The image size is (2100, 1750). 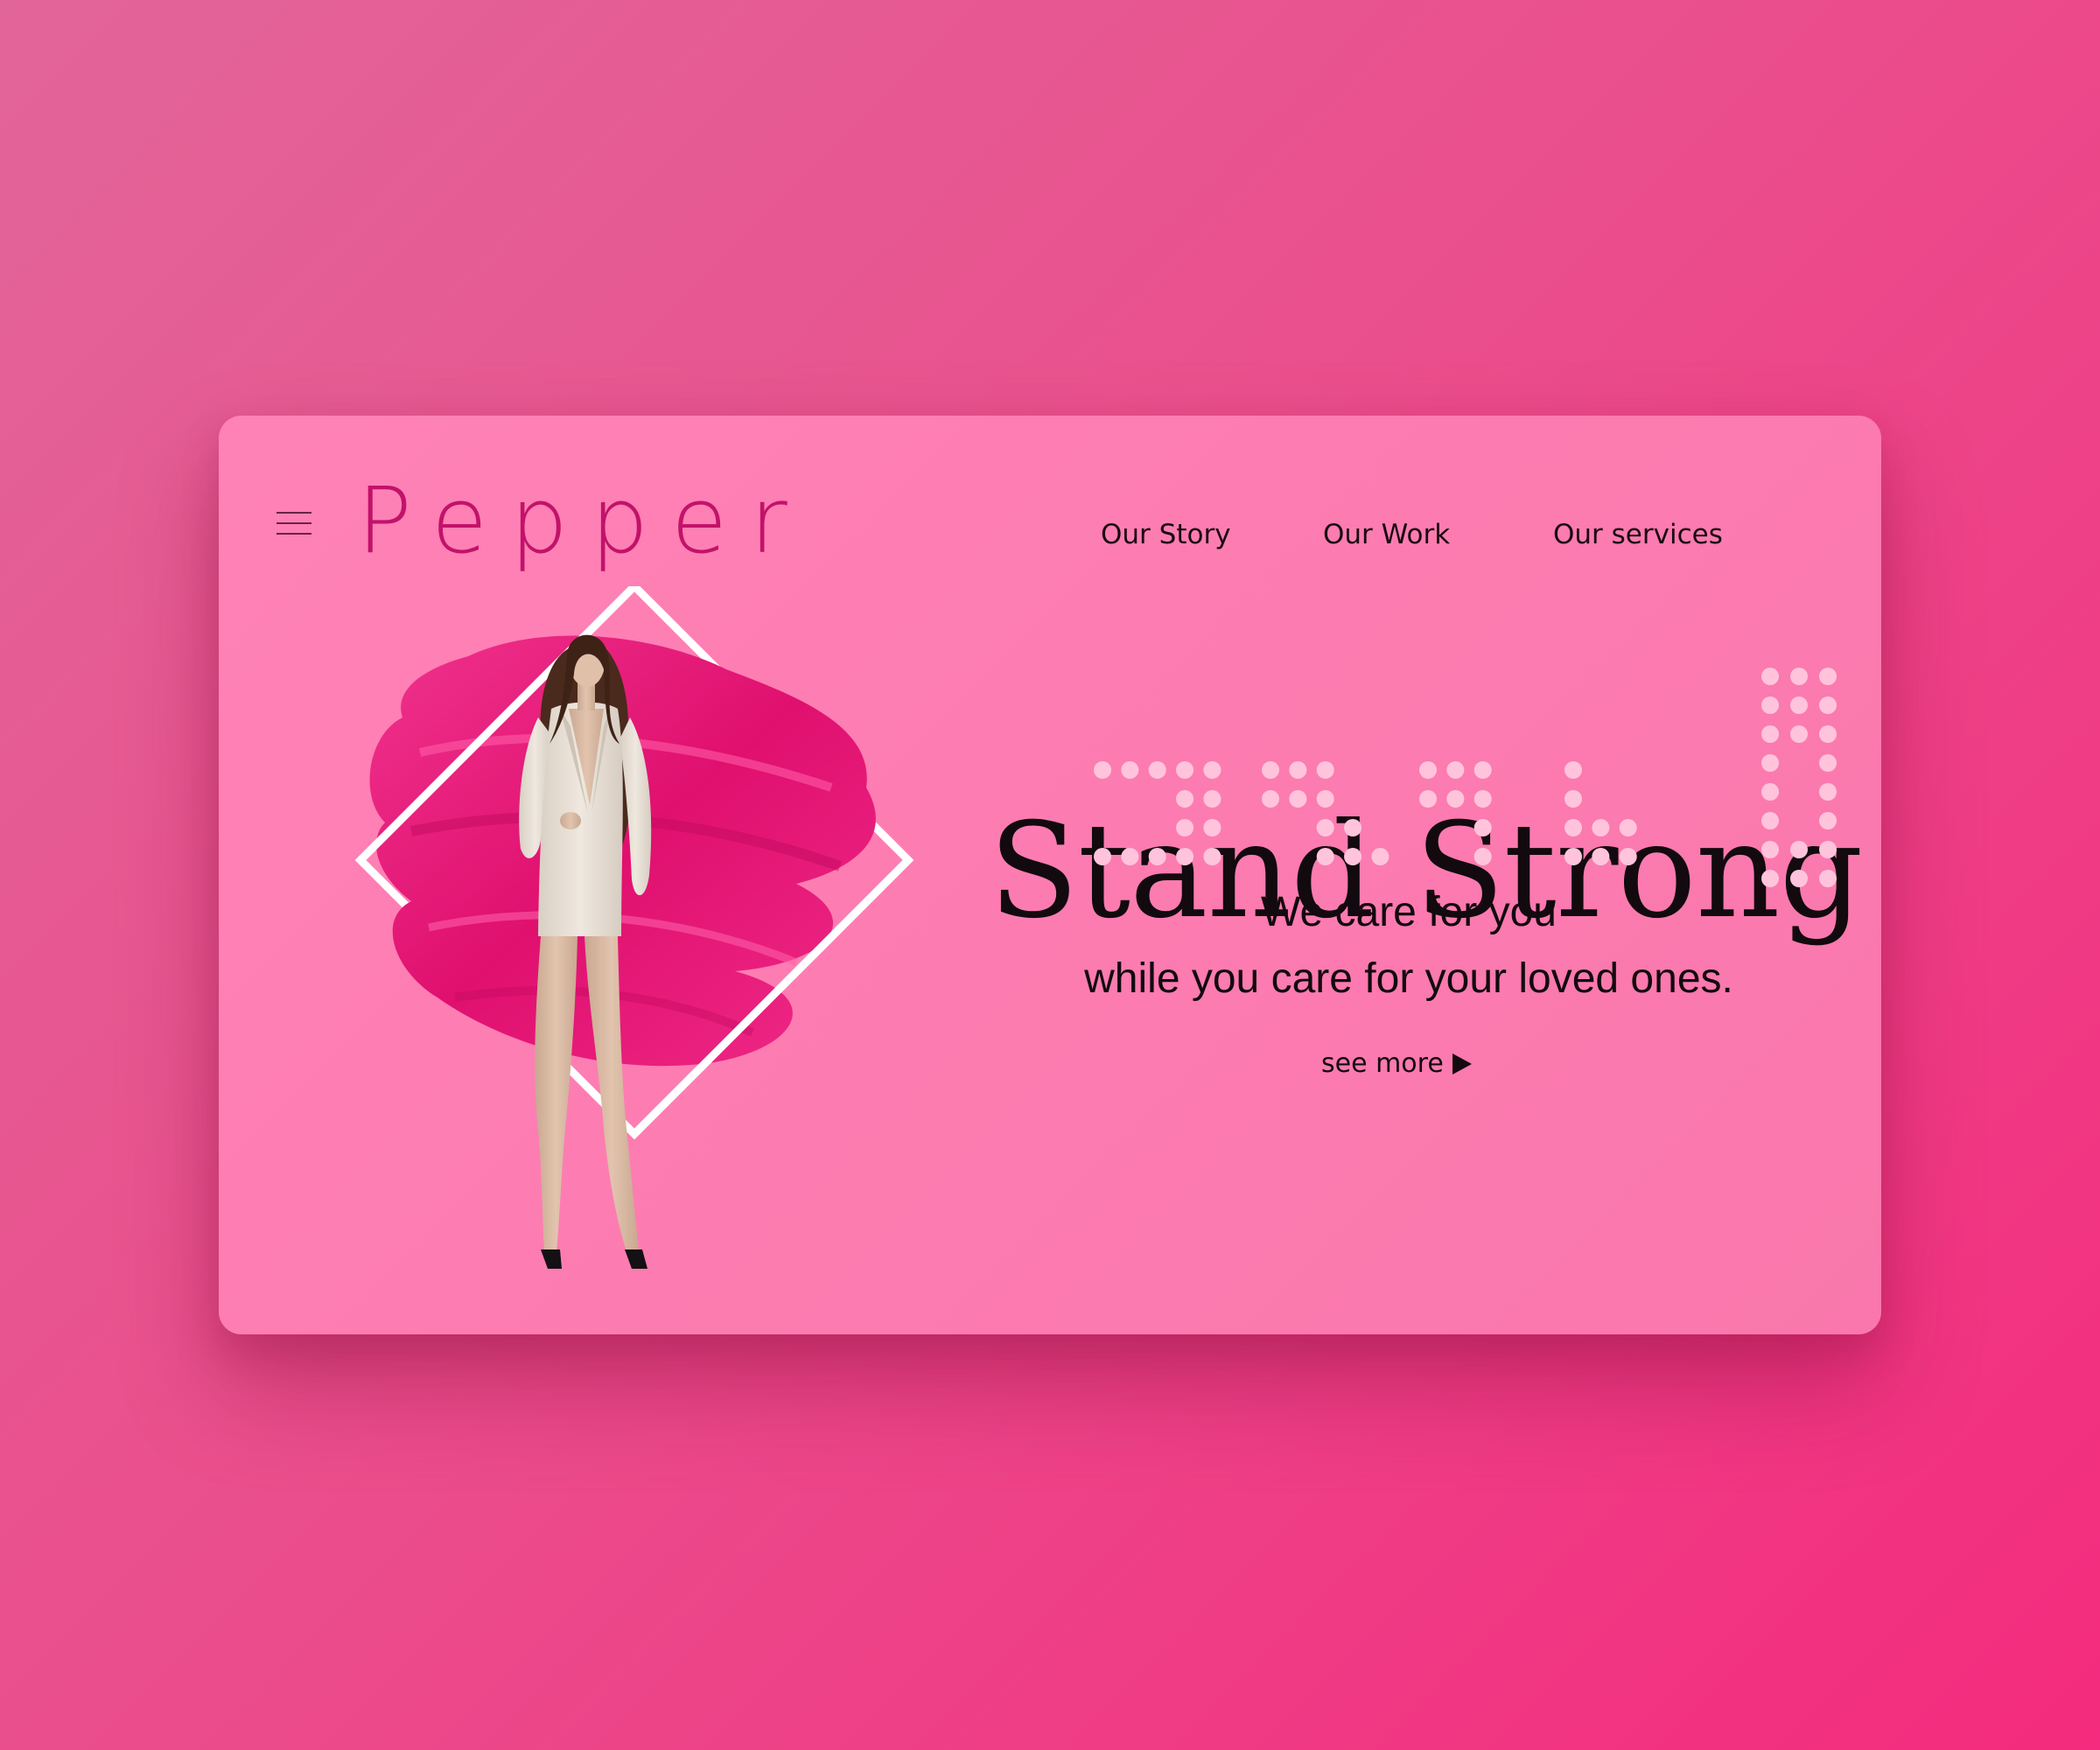 What do you see at coordinates (634, 927) in the screenshot?
I see `hero-illustration` at bounding box center [634, 927].